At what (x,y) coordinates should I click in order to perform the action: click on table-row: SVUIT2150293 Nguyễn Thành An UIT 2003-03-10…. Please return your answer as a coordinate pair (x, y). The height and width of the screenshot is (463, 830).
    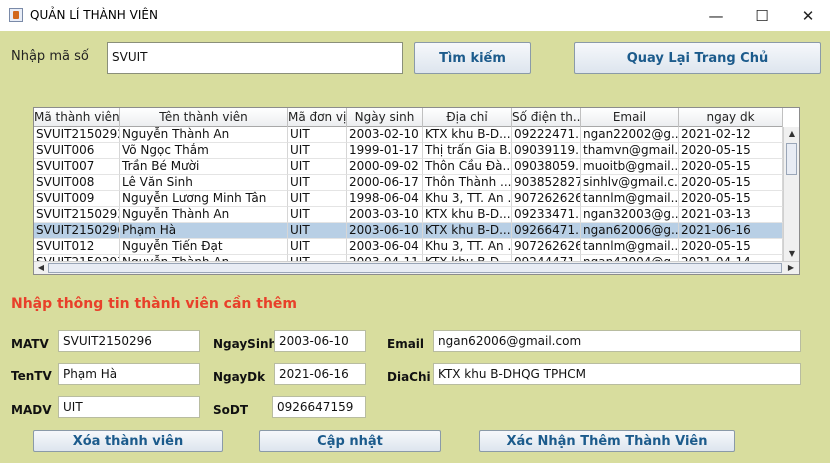
    Looking at the image, I should click on (408, 215).